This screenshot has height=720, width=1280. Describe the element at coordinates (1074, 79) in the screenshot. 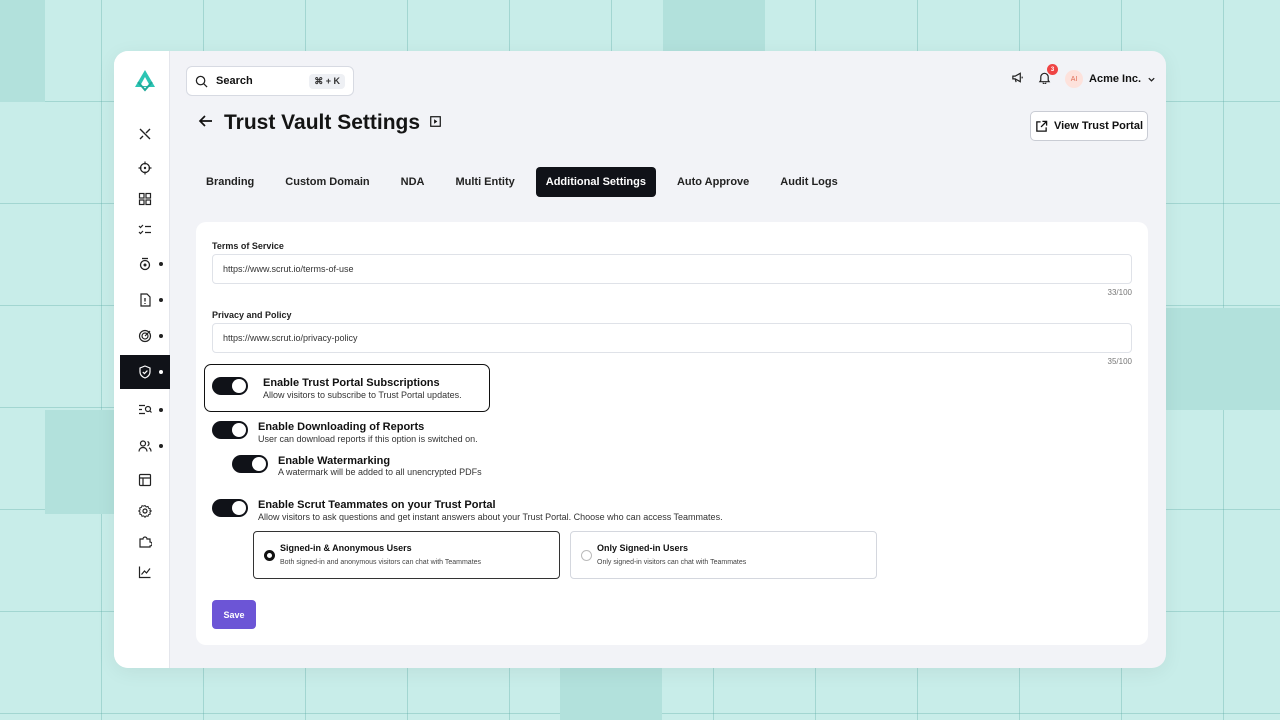

I see `avatar: AI` at that location.